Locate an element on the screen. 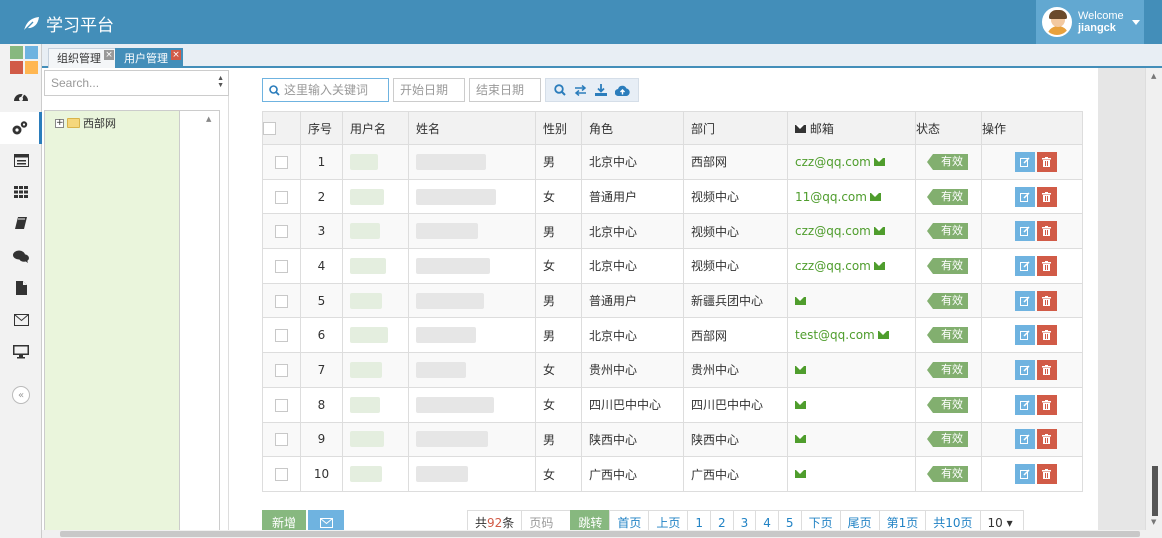 The image size is (1162, 538). tree-panel: Search... ▲ ▼ + 西部网 ▲ is located at coordinates (135, 304).